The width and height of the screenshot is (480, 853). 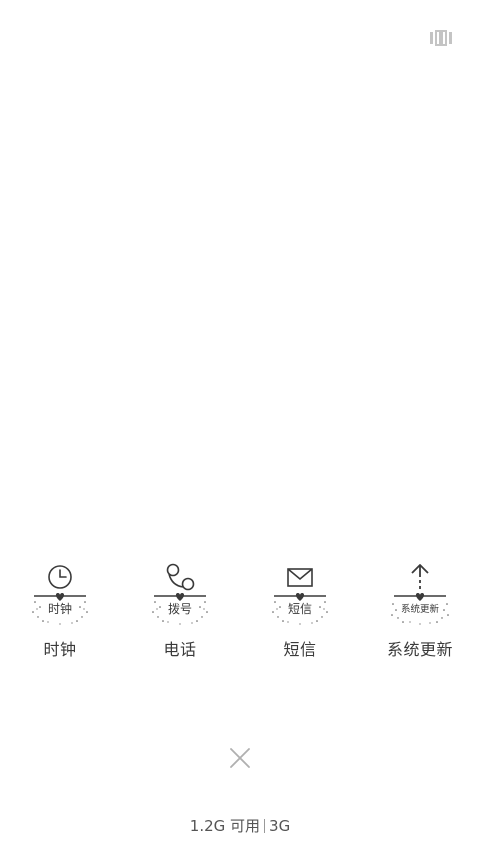 What do you see at coordinates (225, 826) in the screenshot?
I see `memory-available: 1.2G 可用` at bounding box center [225, 826].